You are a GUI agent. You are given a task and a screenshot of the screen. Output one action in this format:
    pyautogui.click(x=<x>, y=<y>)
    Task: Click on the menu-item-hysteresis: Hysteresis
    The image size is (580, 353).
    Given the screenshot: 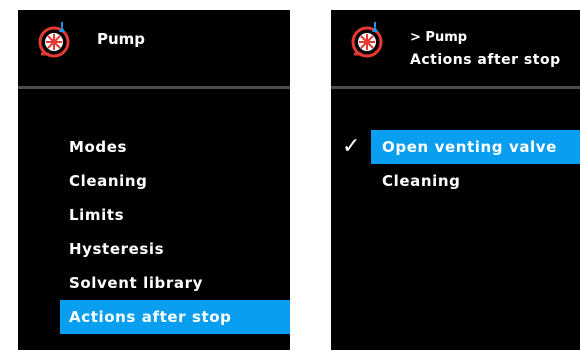 What is the action you would take?
    pyautogui.click(x=154, y=249)
    